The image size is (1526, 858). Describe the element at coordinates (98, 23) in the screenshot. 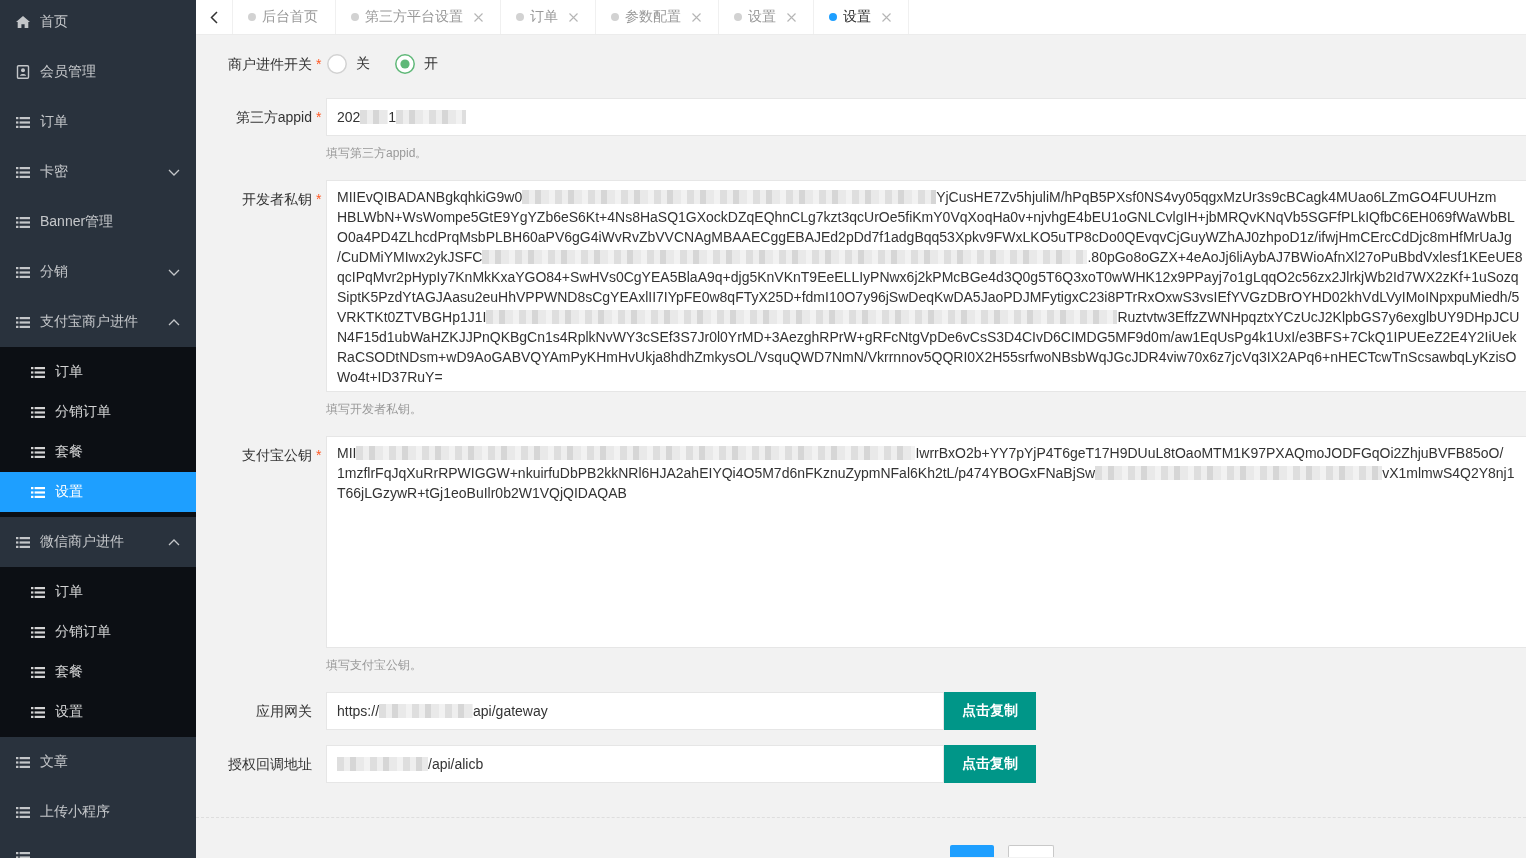

I see `sidebar-item: 首页` at that location.